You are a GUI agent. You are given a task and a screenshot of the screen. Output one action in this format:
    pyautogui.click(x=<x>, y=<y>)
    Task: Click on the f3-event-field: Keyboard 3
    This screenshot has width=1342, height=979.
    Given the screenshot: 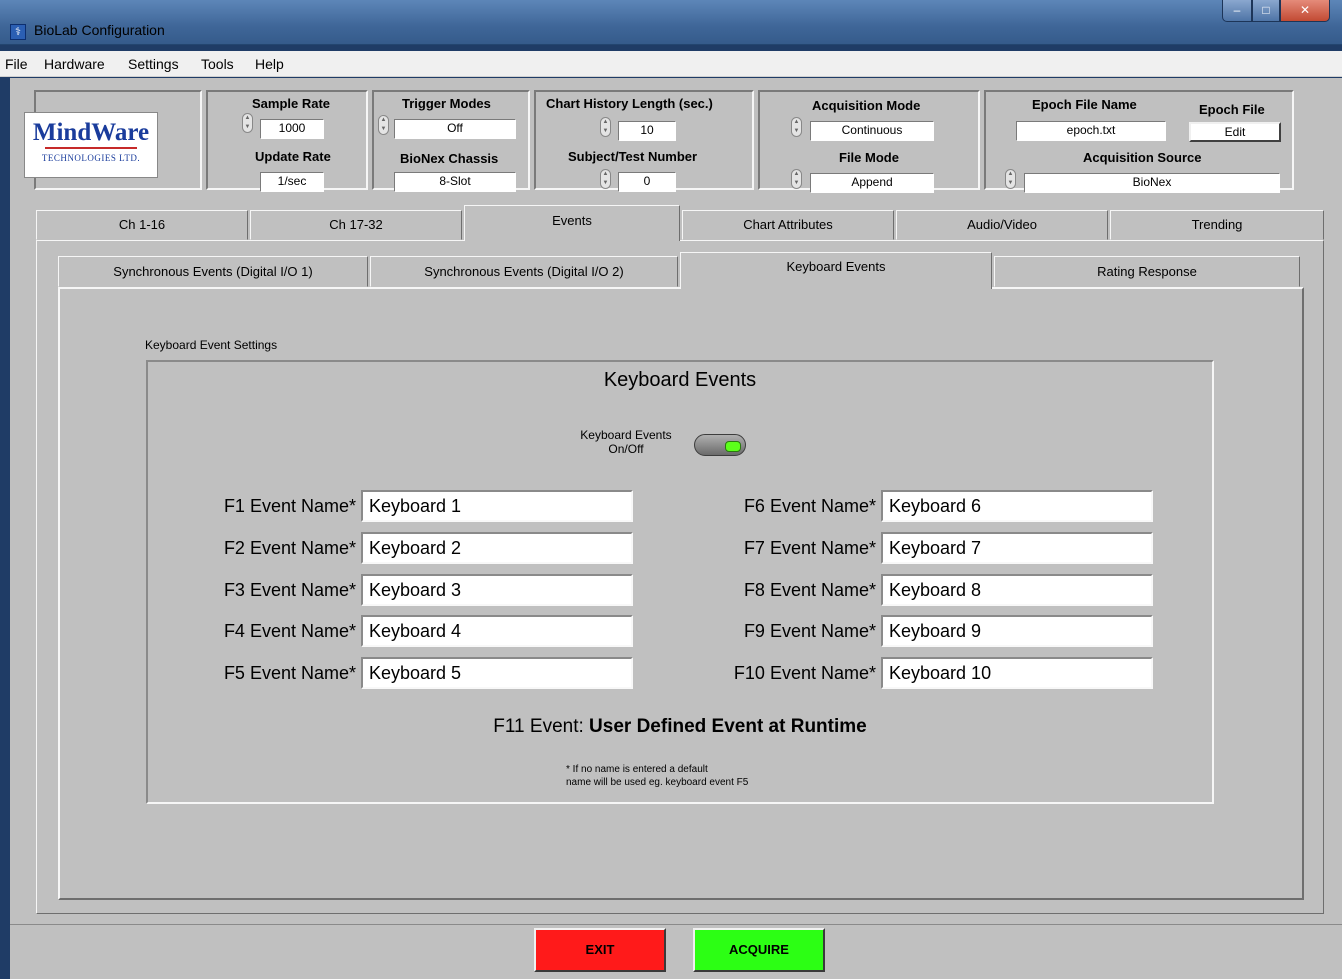 What is the action you would take?
    pyautogui.click(x=497, y=590)
    